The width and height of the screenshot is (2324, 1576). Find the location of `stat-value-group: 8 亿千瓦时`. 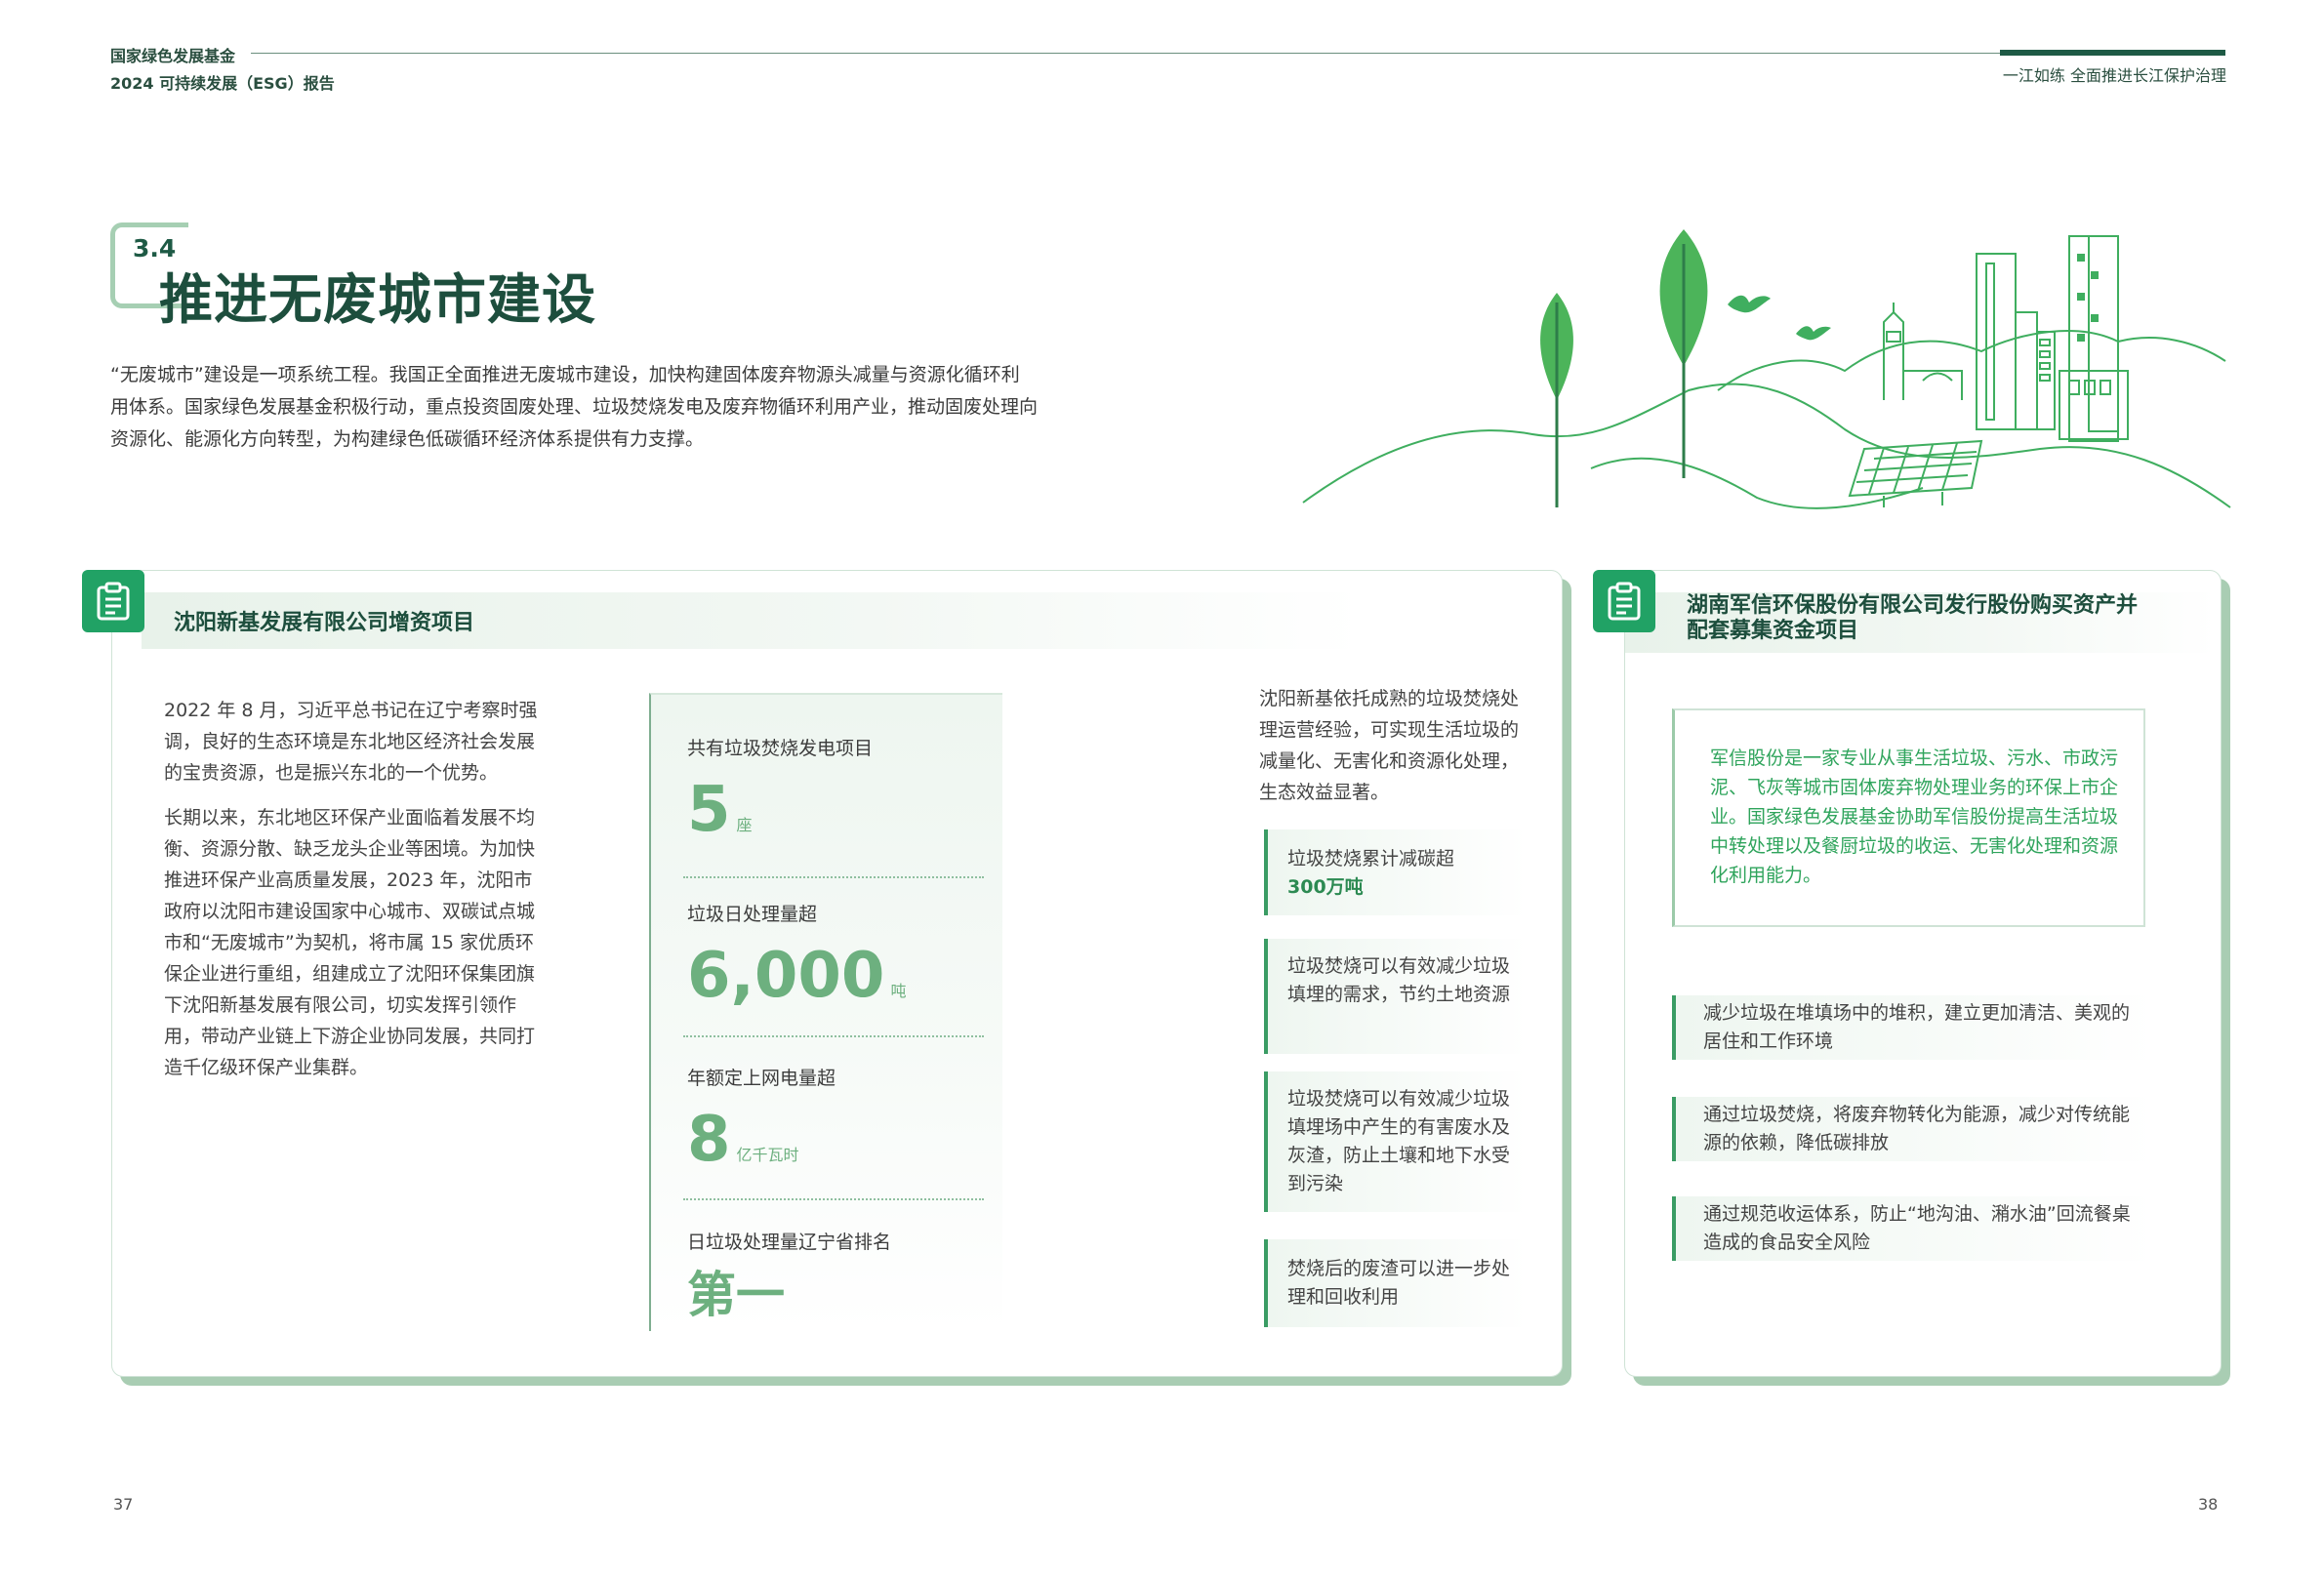

stat-value-group: 8 亿千瓦时 is located at coordinates (743, 1140).